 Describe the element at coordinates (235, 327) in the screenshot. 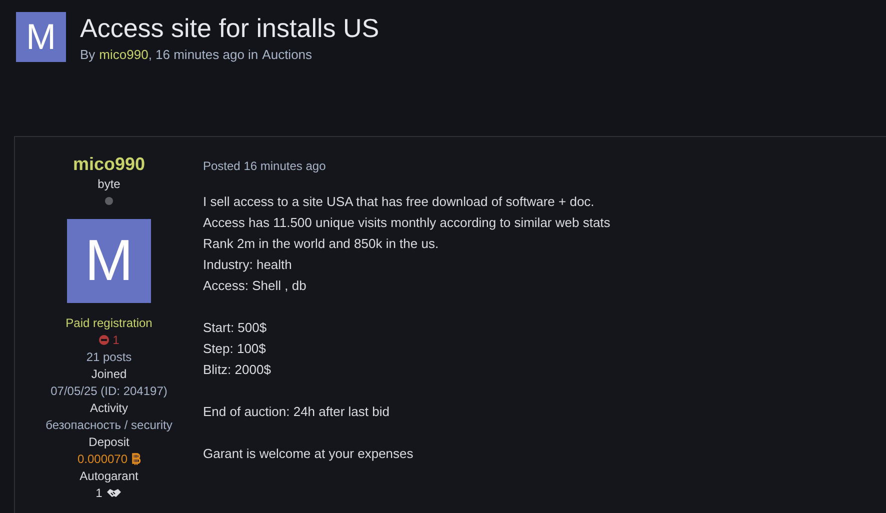

I see `post-text: Start: 500$` at that location.